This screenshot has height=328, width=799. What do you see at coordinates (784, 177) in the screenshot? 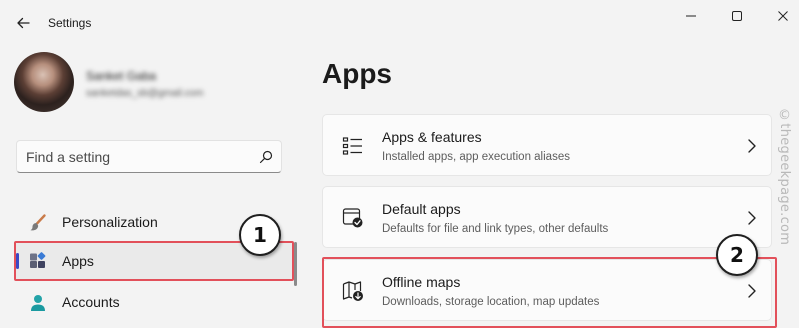
I see `watermark: ©thegeekpage.com` at bounding box center [784, 177].